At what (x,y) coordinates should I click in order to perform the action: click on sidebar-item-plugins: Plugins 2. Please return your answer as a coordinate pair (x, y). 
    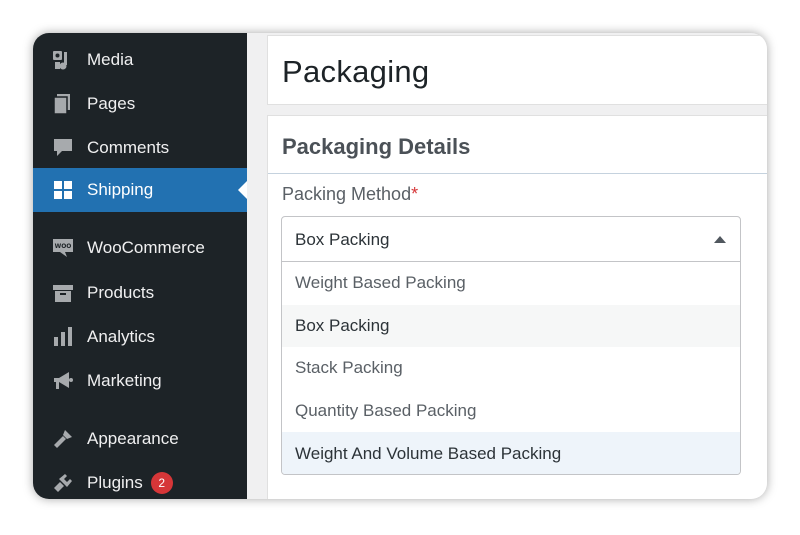
    Looking at the image, I should click on (140, 480).